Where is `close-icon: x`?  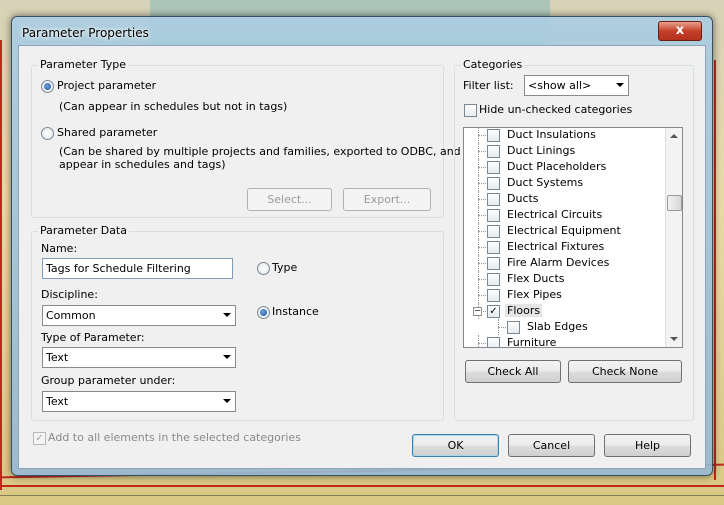 close-icon: x is located at coordinates (680, 30).